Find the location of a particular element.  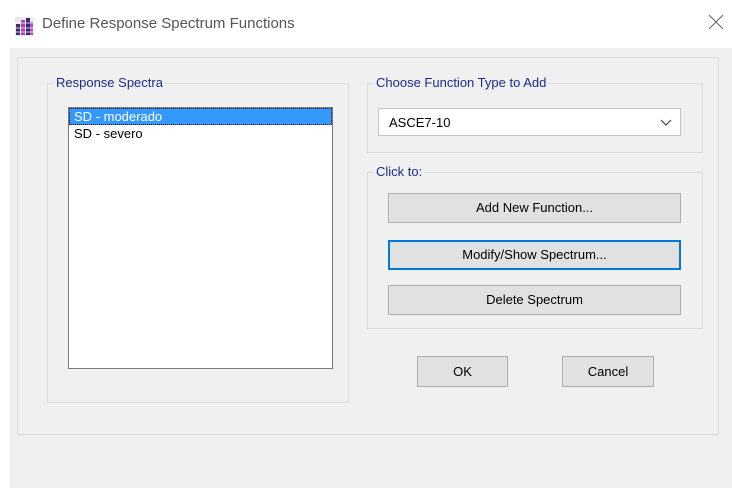

cancel-button: Cancel is located at coordinates (608, 371).